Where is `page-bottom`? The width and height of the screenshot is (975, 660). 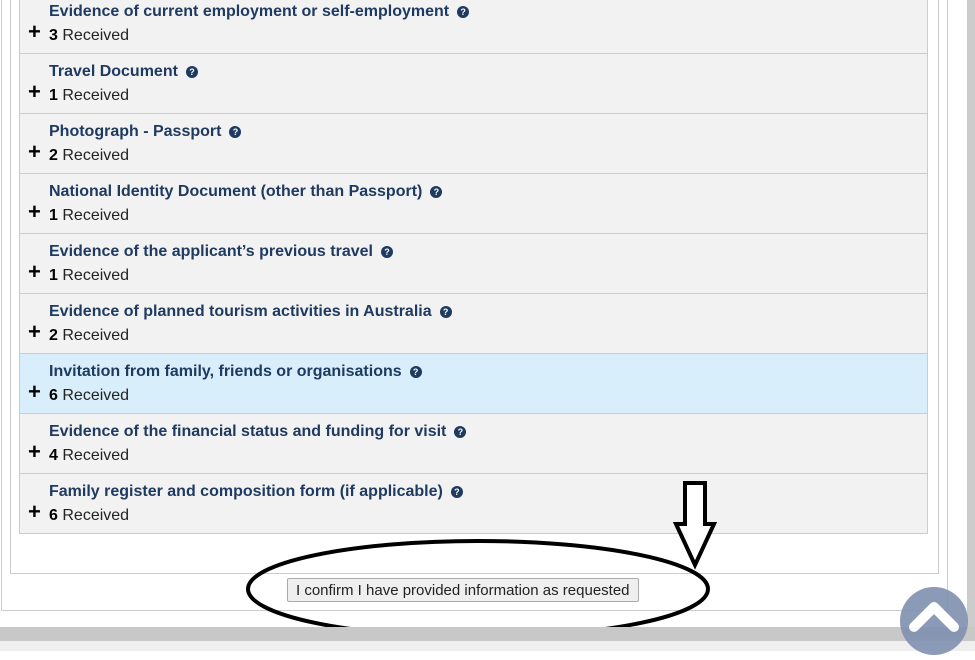 page-bottom is located at coordinates (487, 646).